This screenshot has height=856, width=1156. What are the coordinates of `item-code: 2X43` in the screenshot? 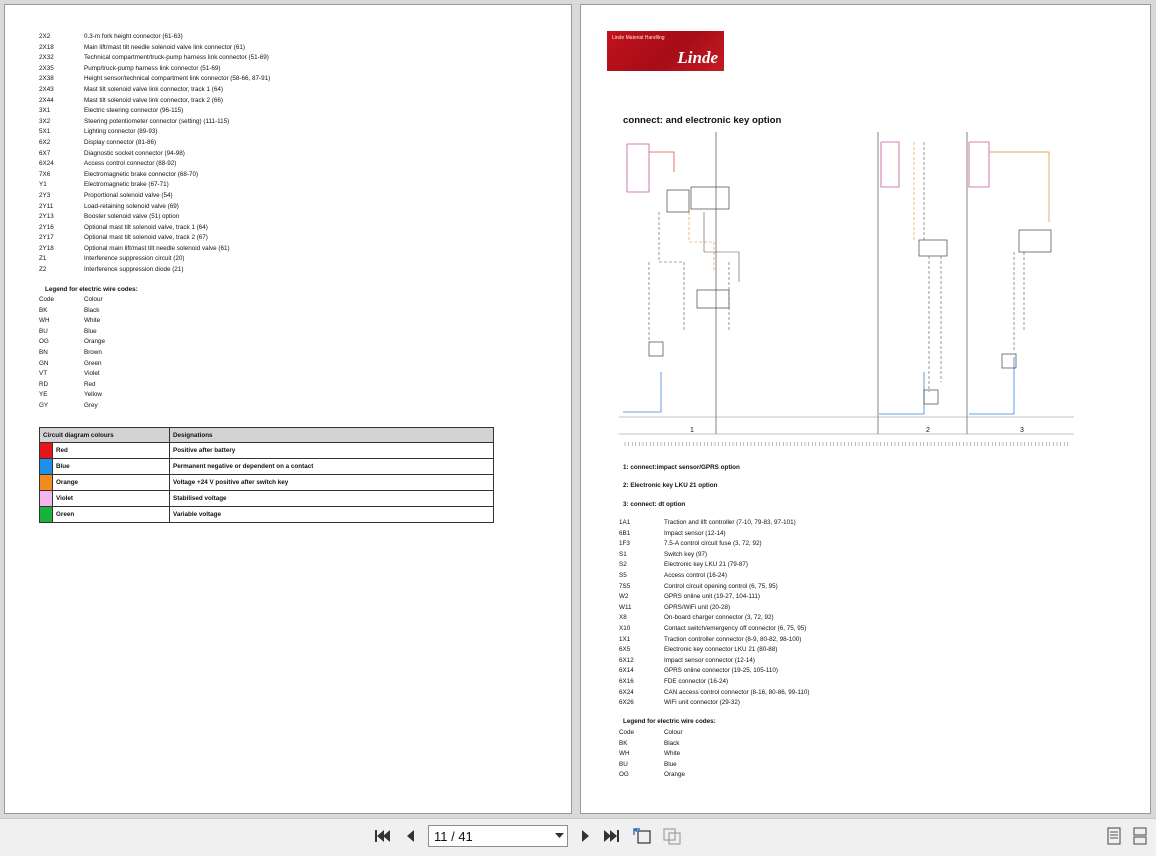 It's located at (46, 89).